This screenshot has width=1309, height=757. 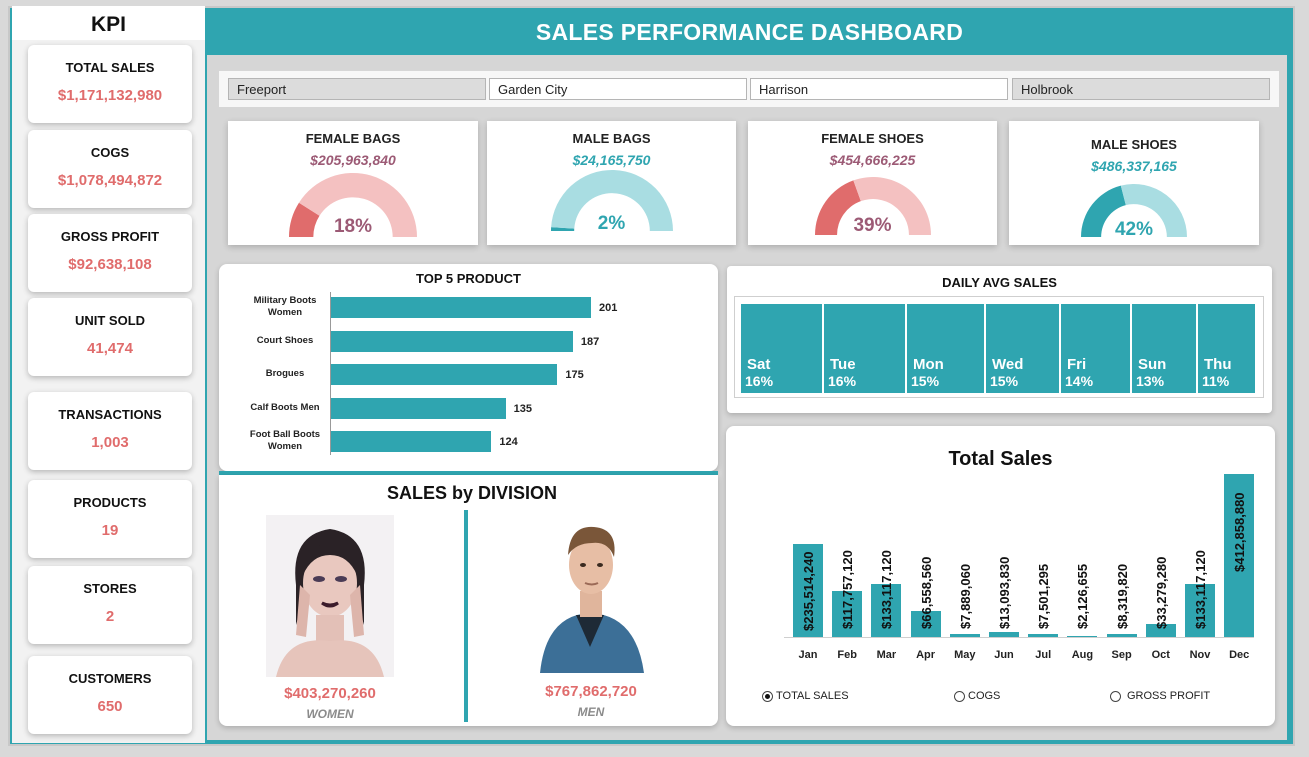 What do you see at coordinates (1134, 183) in the screenshot?
I see `gauge-card-male-shoes: MALE SHOES $486,337,165 42%` at bounding box center [1134, 183].